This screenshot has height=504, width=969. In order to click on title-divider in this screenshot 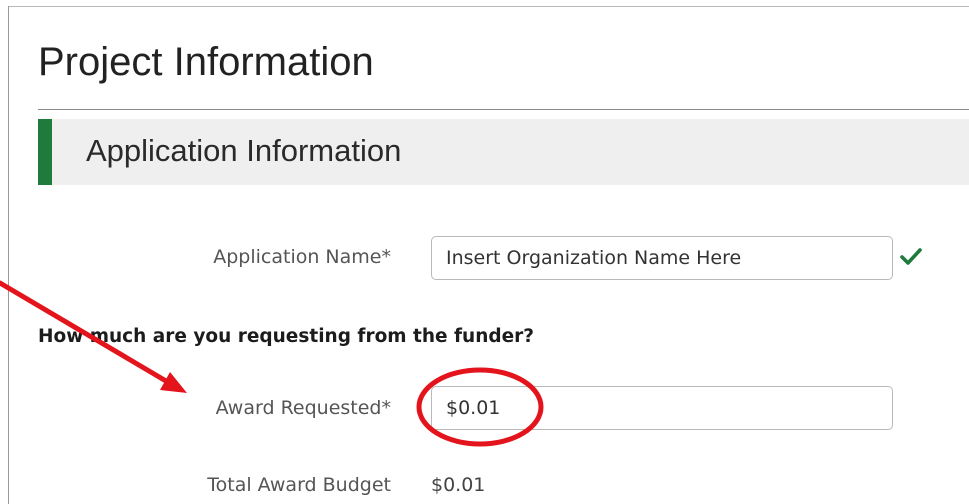, I will do `click(503, 109)`.